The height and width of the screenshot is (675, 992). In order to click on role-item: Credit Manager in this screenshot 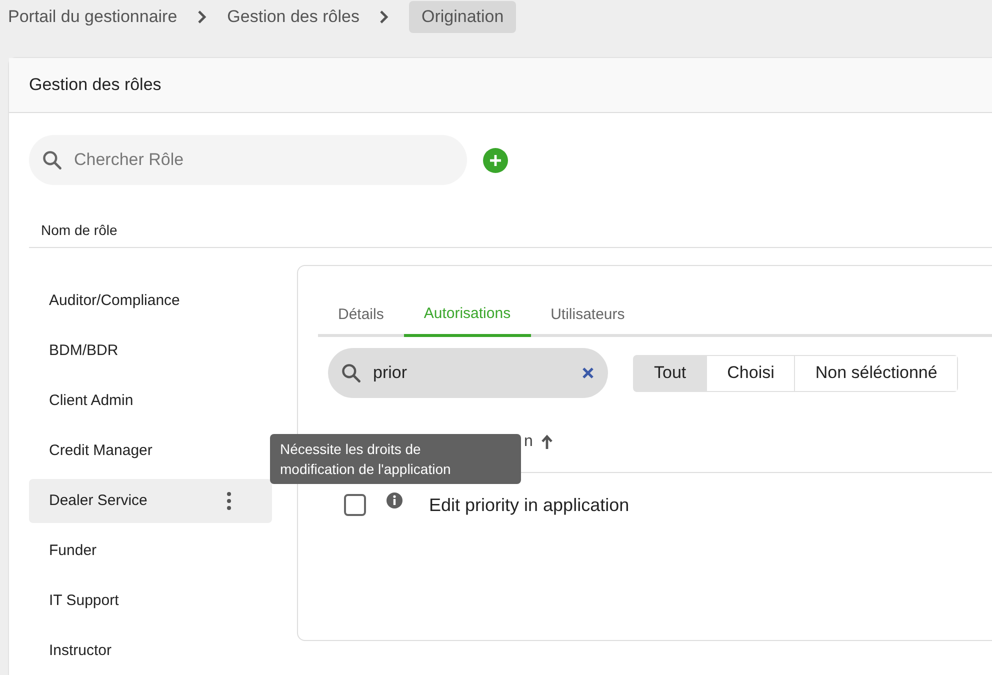, I will do `click(150, 451)`.